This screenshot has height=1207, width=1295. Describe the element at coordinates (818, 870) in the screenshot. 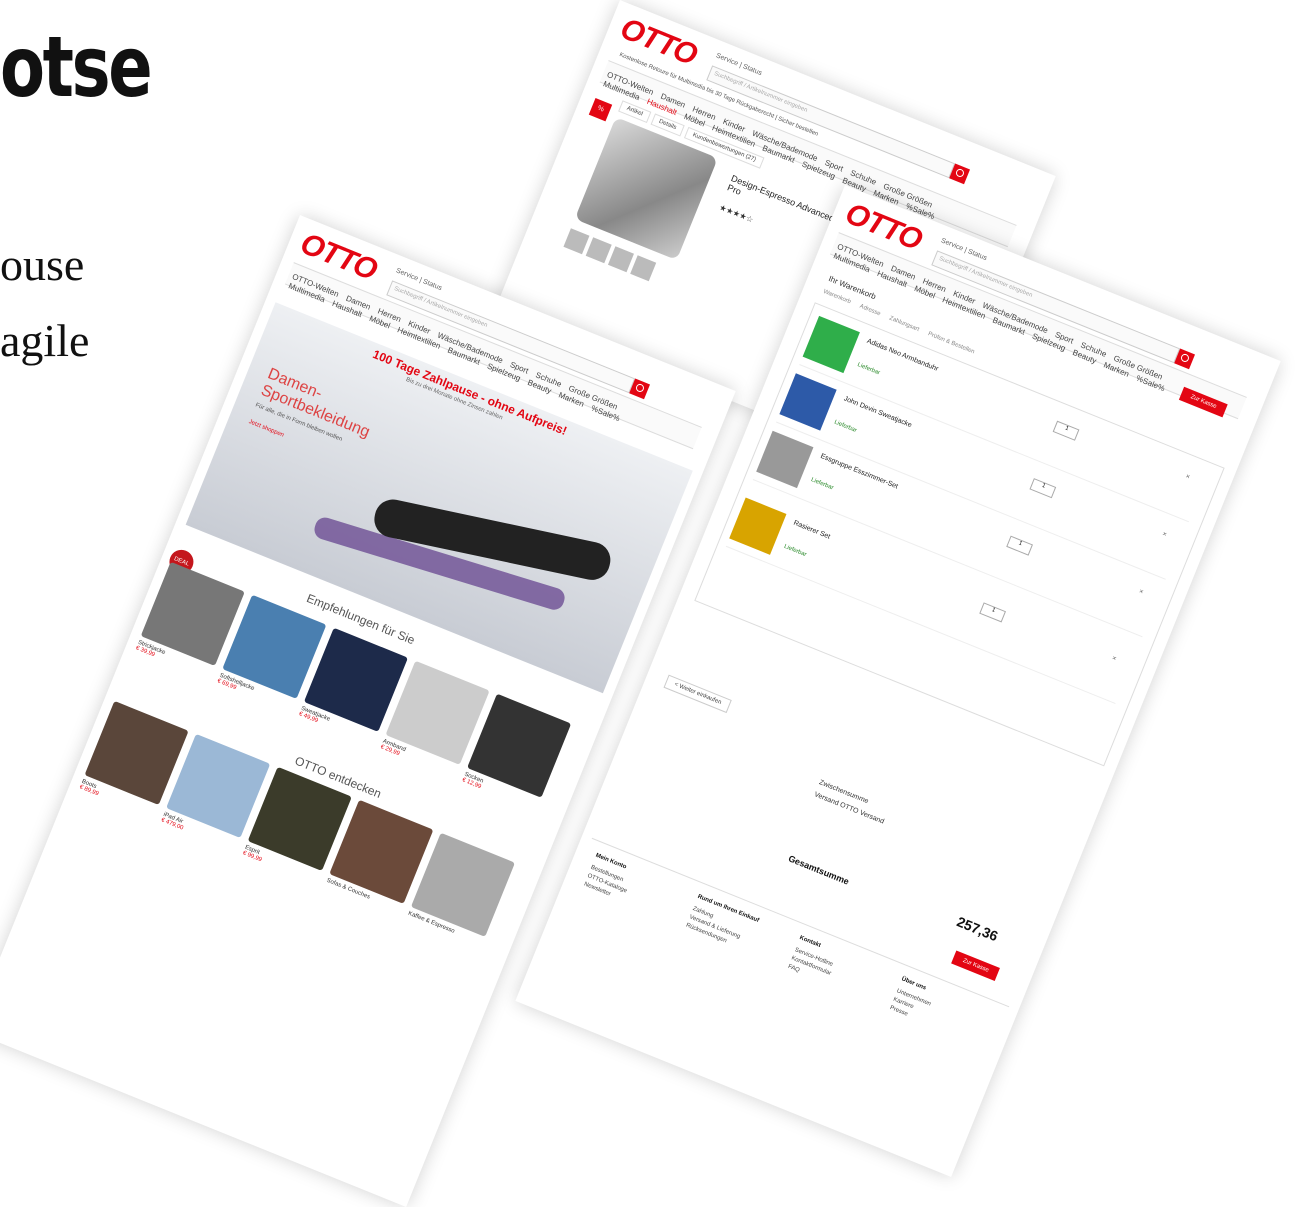

I see `total-label: Gesamtsumme` at that location.